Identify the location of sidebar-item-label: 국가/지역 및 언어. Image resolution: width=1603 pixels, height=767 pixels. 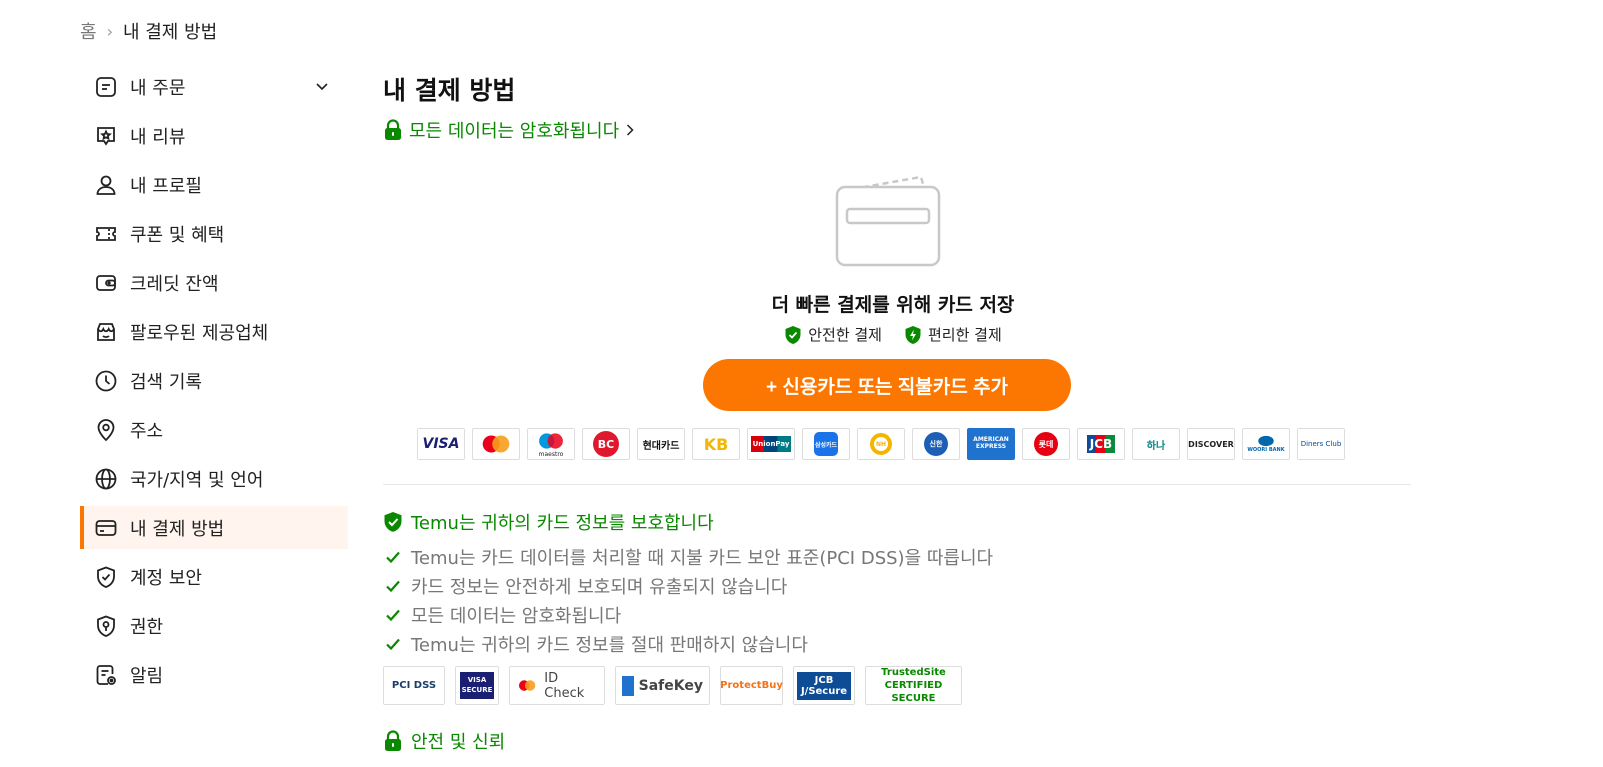
(197, 480).